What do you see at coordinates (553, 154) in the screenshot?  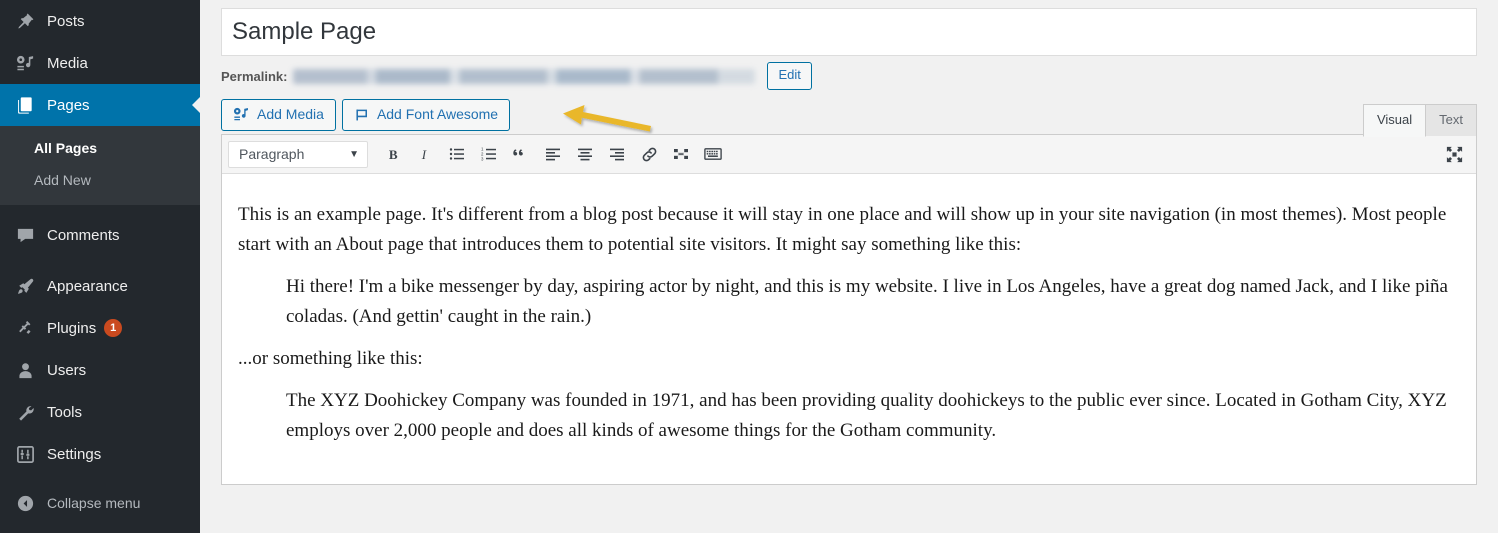 I see `align-left-button` at bounding box center [553, 154].